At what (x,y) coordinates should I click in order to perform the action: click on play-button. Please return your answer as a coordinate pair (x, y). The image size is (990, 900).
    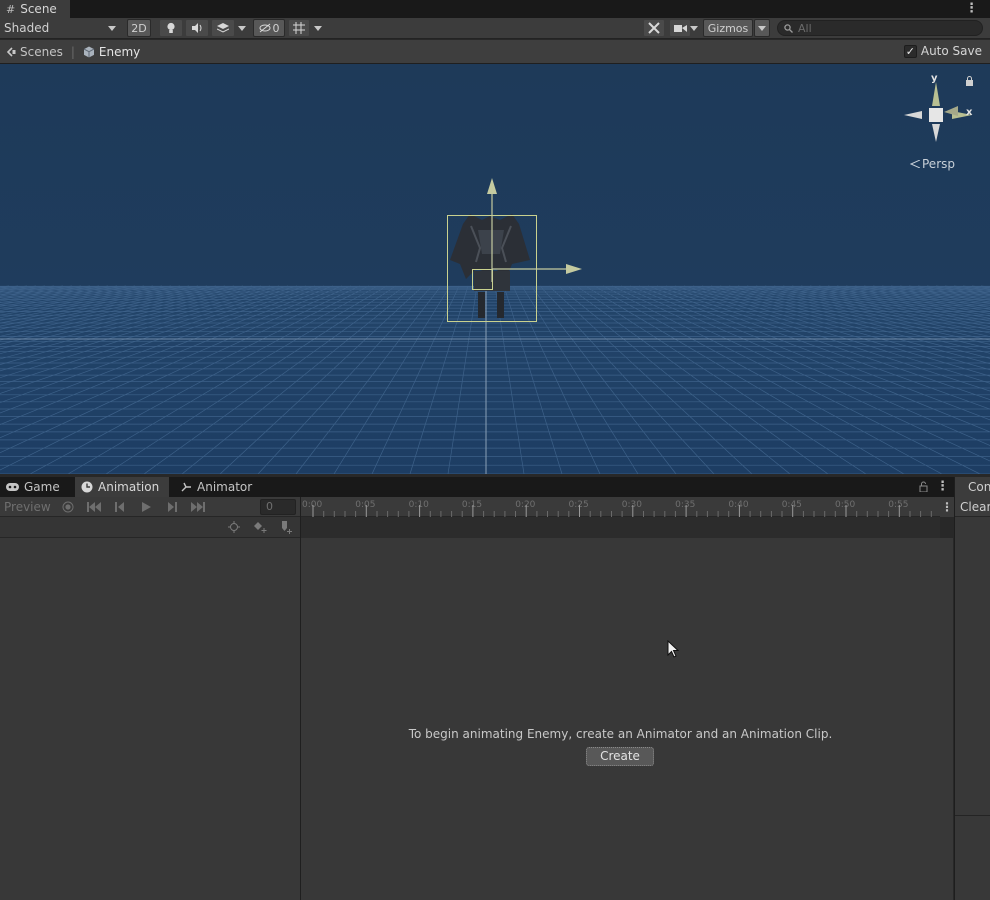
    Looking at the image, I should click on (146, 507).